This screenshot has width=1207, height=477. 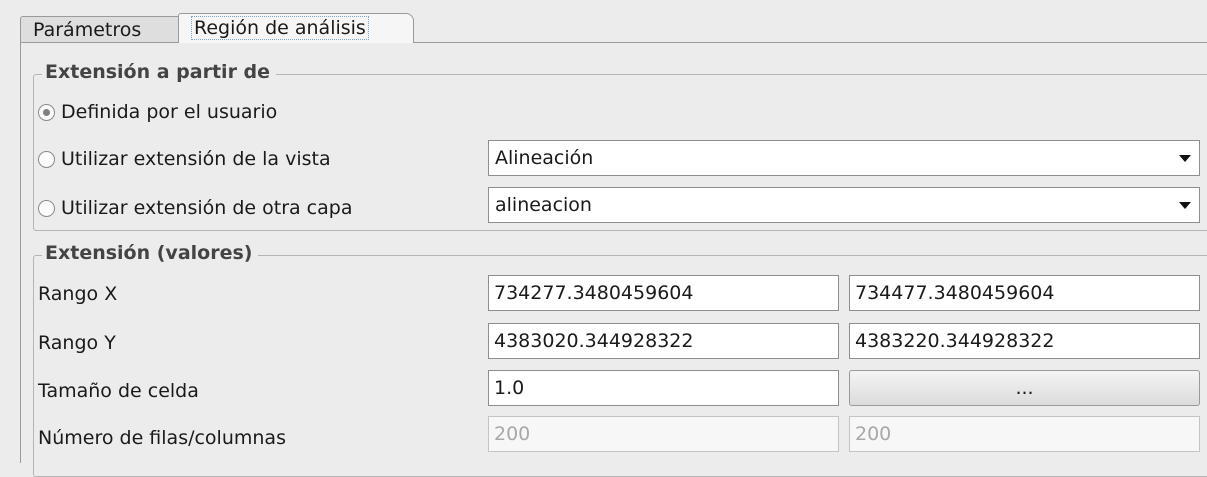 I want to click on extent-values-legend: Extensión (valores), so click(x=150, y=253).